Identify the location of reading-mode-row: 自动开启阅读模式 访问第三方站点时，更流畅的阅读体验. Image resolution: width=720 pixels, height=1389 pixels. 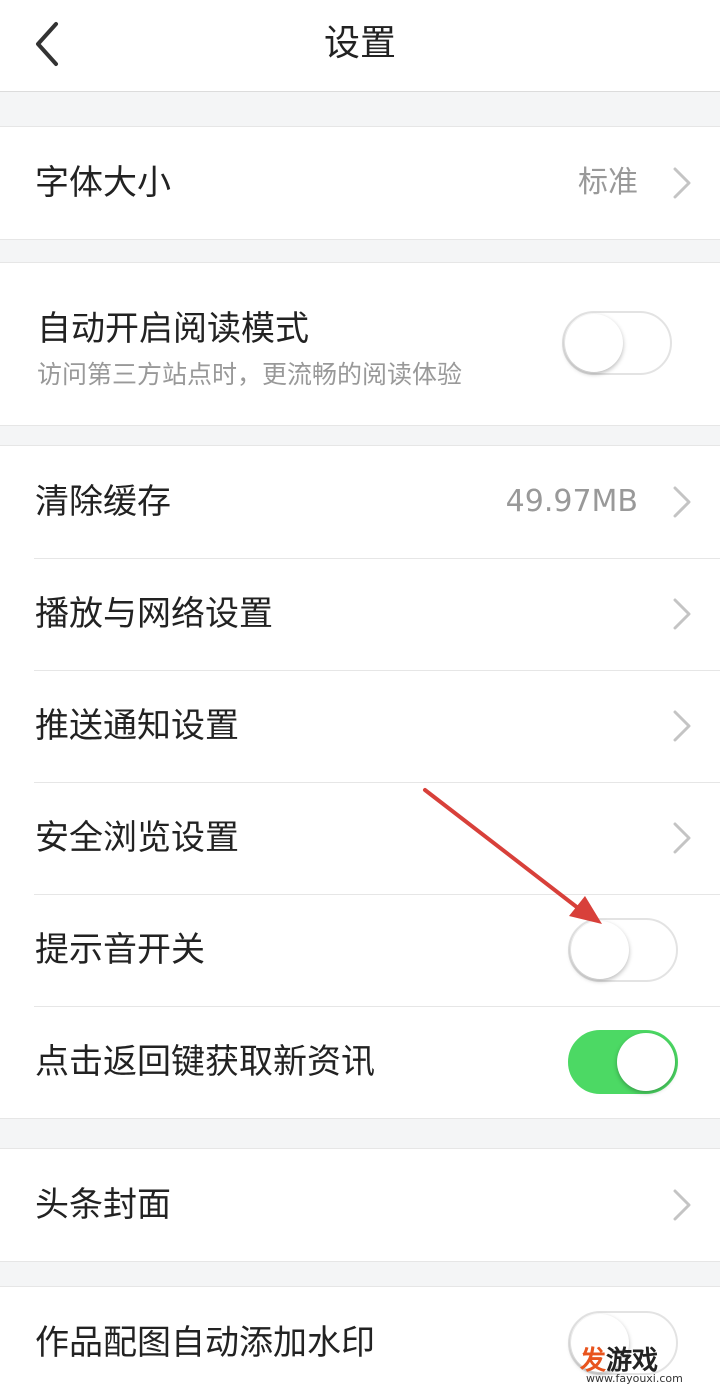
(360, 344).